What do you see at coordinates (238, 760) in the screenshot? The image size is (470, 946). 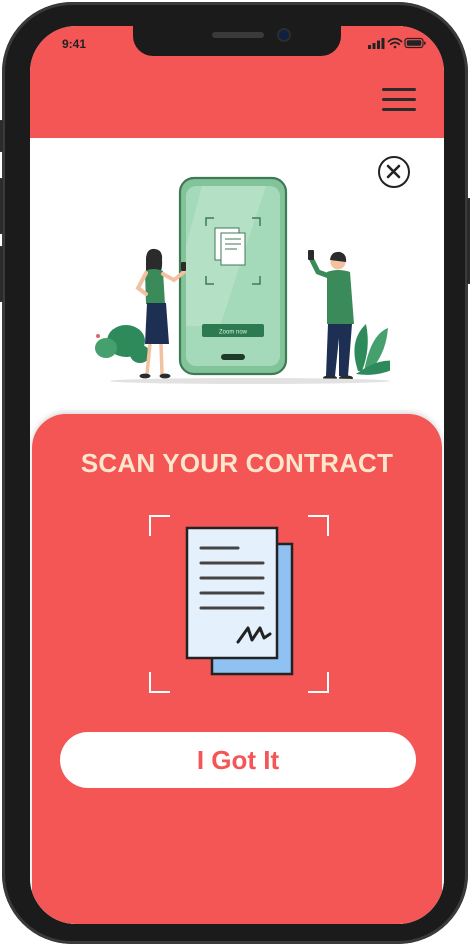 I see `got-it-button: I Got It` at bounding box center [238, 760].